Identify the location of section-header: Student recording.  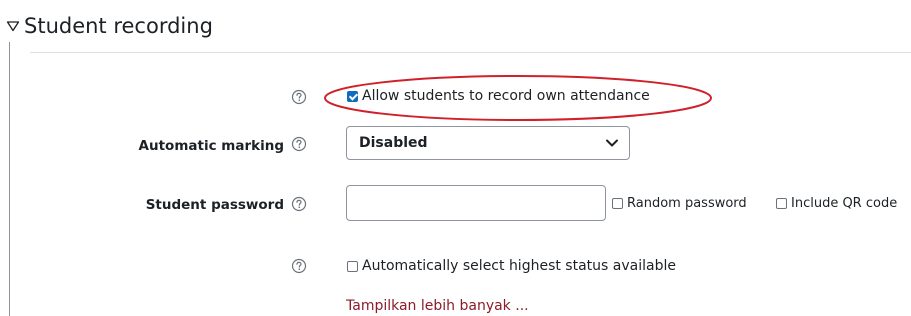
(109, 26).